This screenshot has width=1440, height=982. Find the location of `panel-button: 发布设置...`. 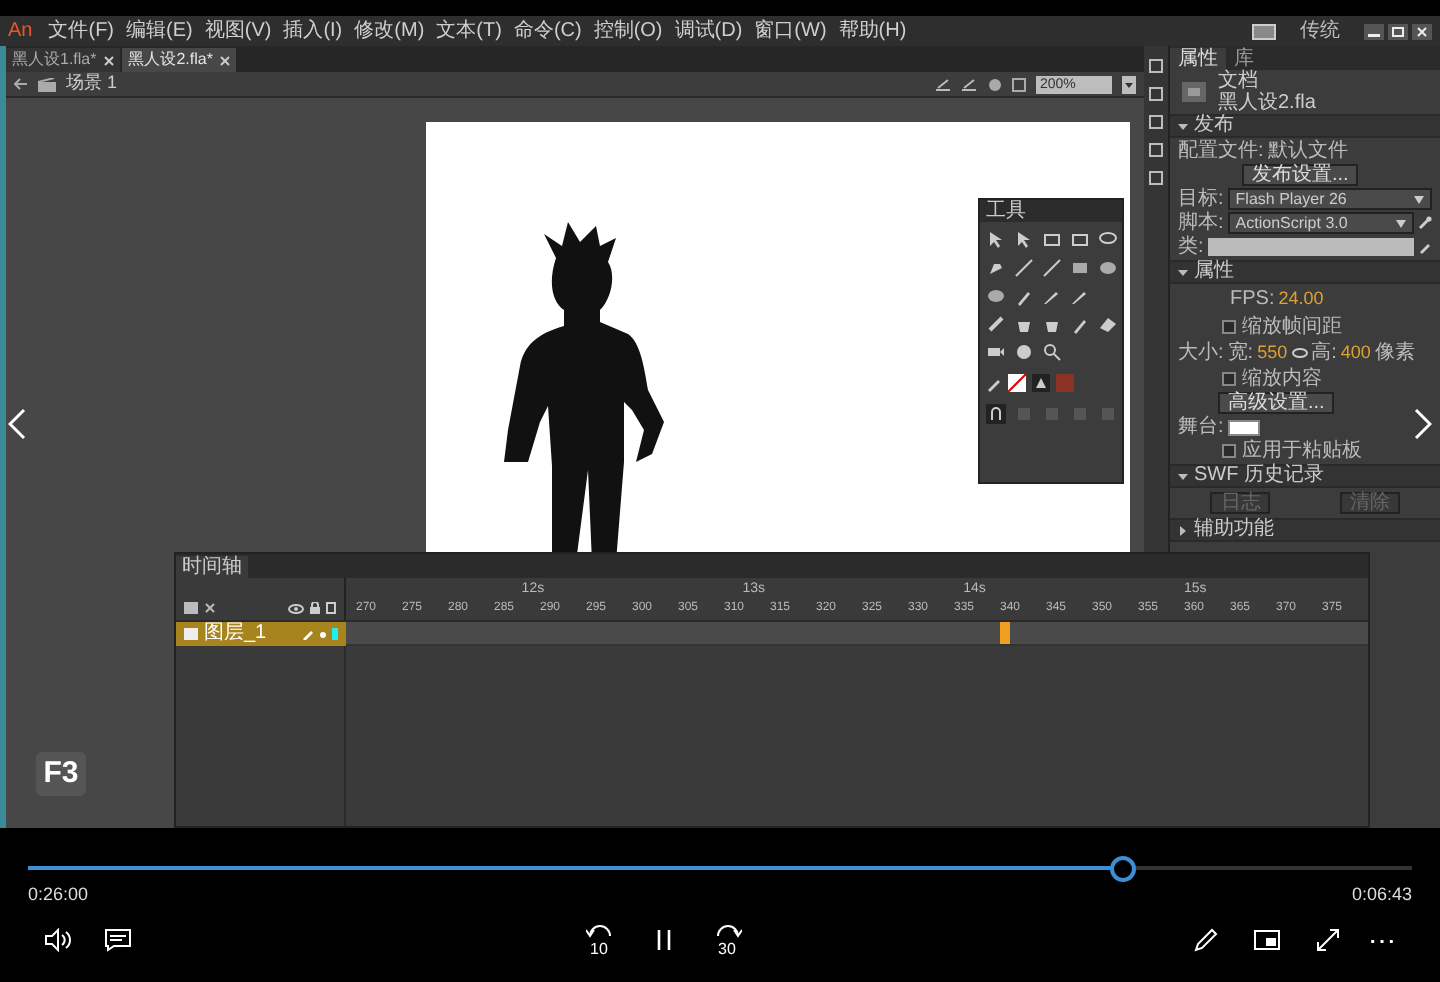

panel-button: 发布设置... is located at coordinates (1300, 175).